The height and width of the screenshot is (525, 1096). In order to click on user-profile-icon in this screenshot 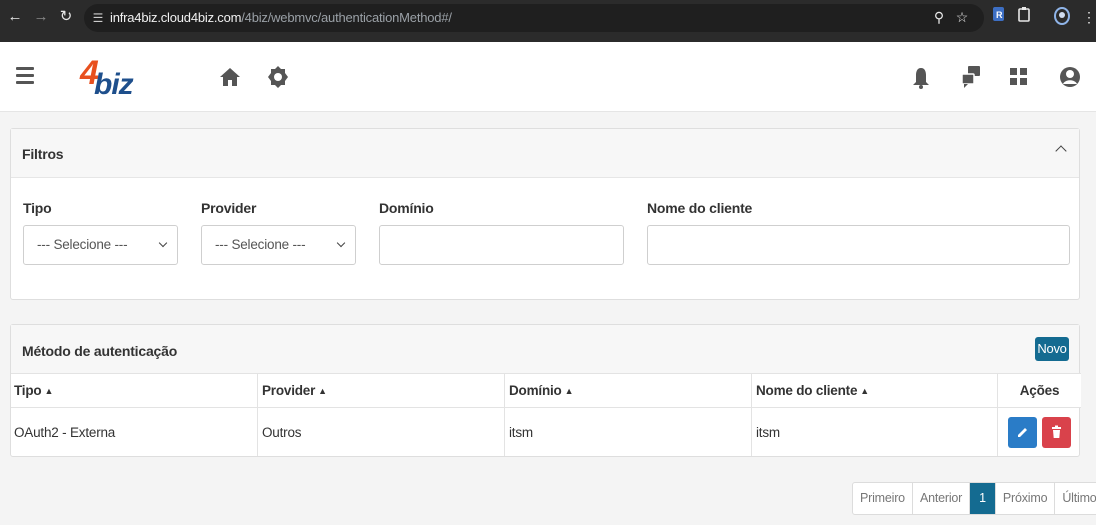, I will do `click(1070, 77)`.